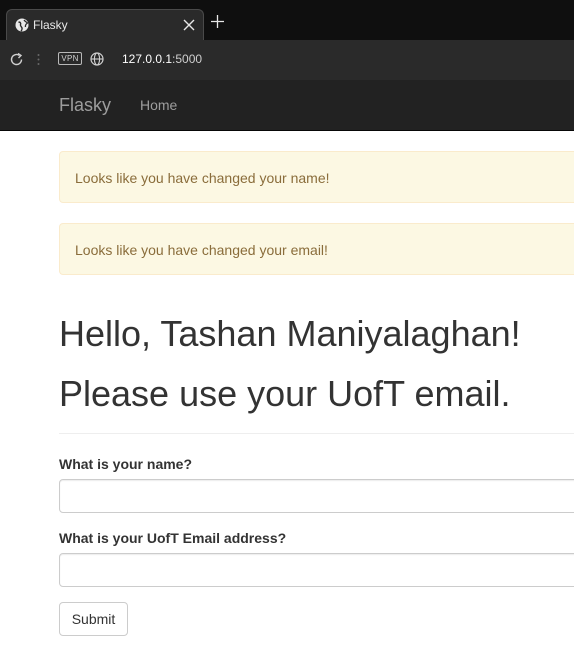 The image size is (574, 665). I want to click on dots-icon, so click(38, 59).